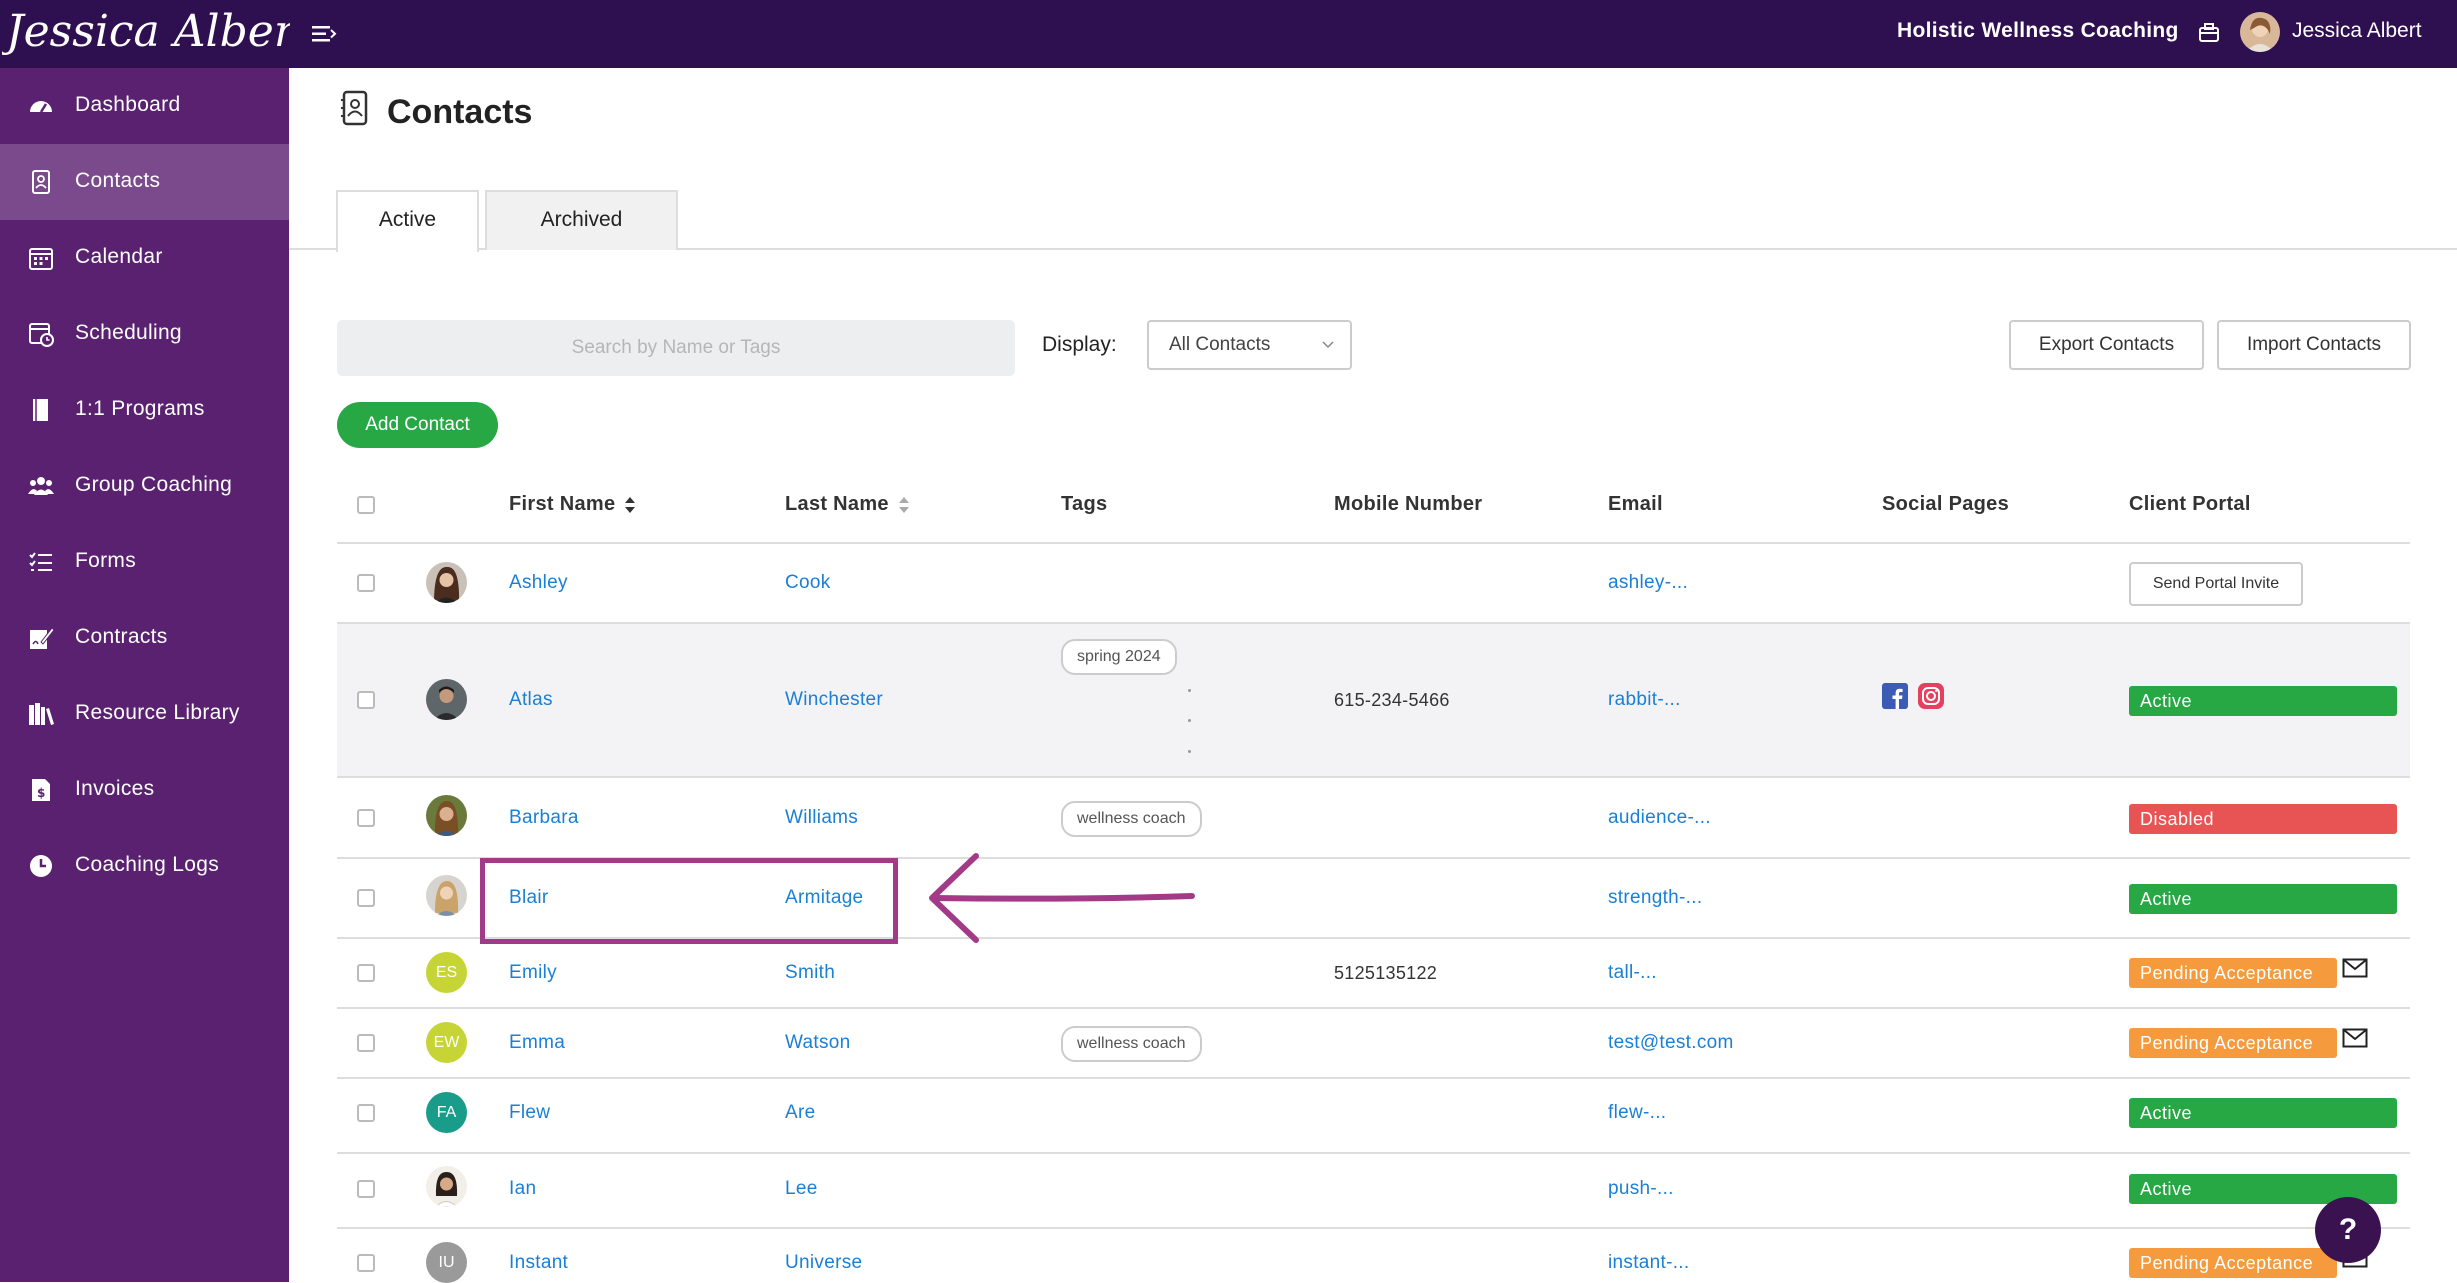 This screenshot has height=1283, width=2457. What do you see at coordinates (1671, 1043) in the screenshot?
I see `email-link: test@test.com` at bounding box center [1671, 1043].